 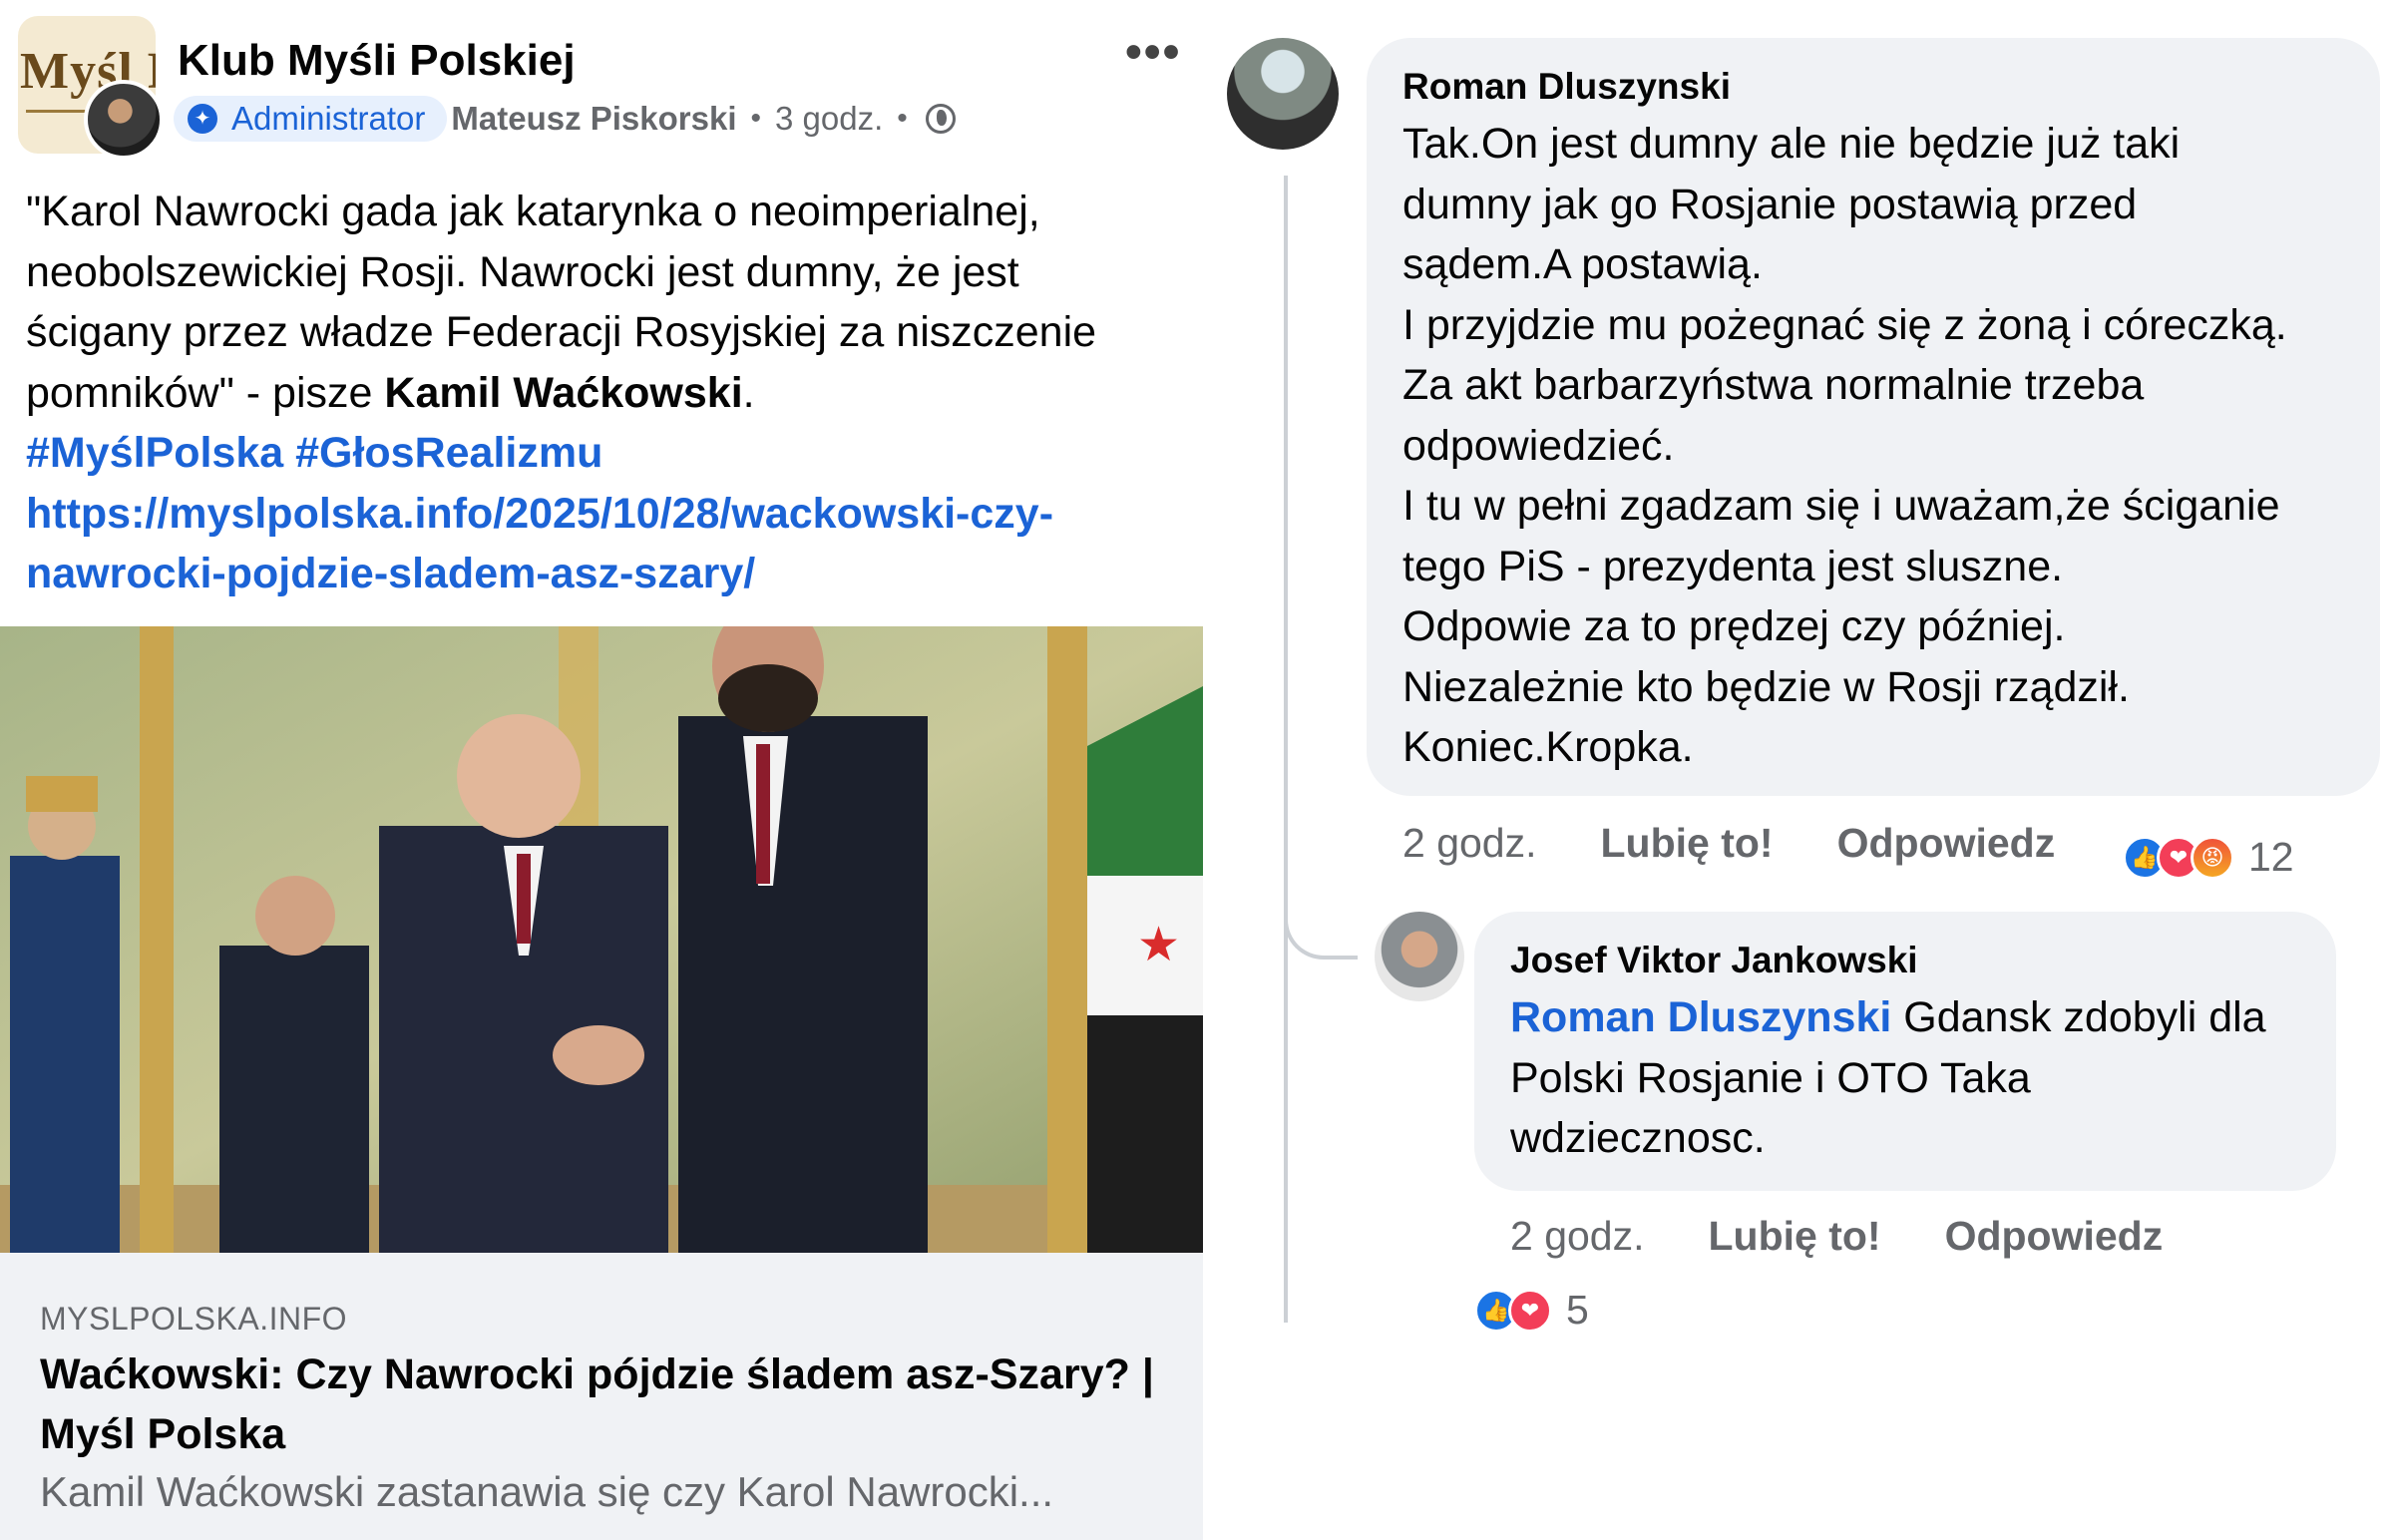 I want to click on comment-text-line: Niezależnie kto będzie w Rosji rządził., so click(x=1766, y=686).